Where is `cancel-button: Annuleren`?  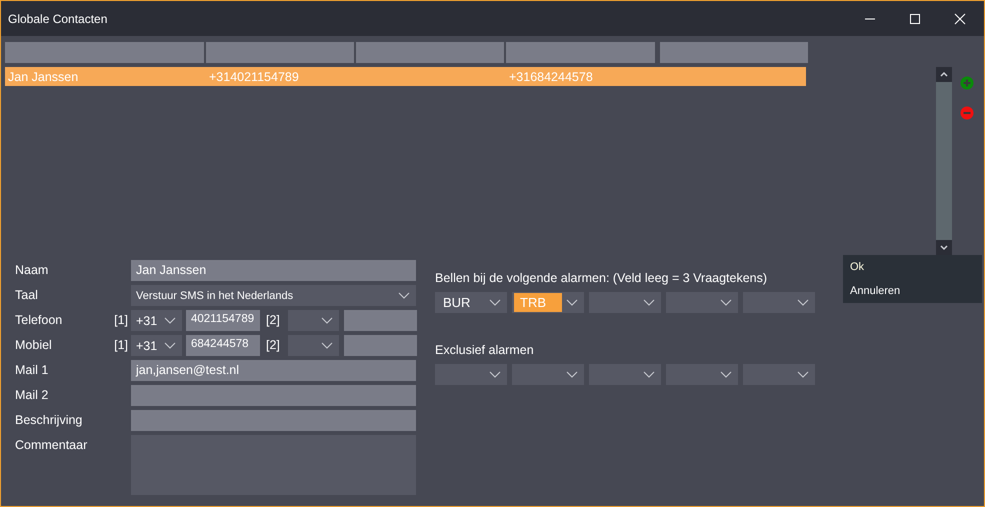 cancel-button: Annuleren is located at coordinates (912, 291).